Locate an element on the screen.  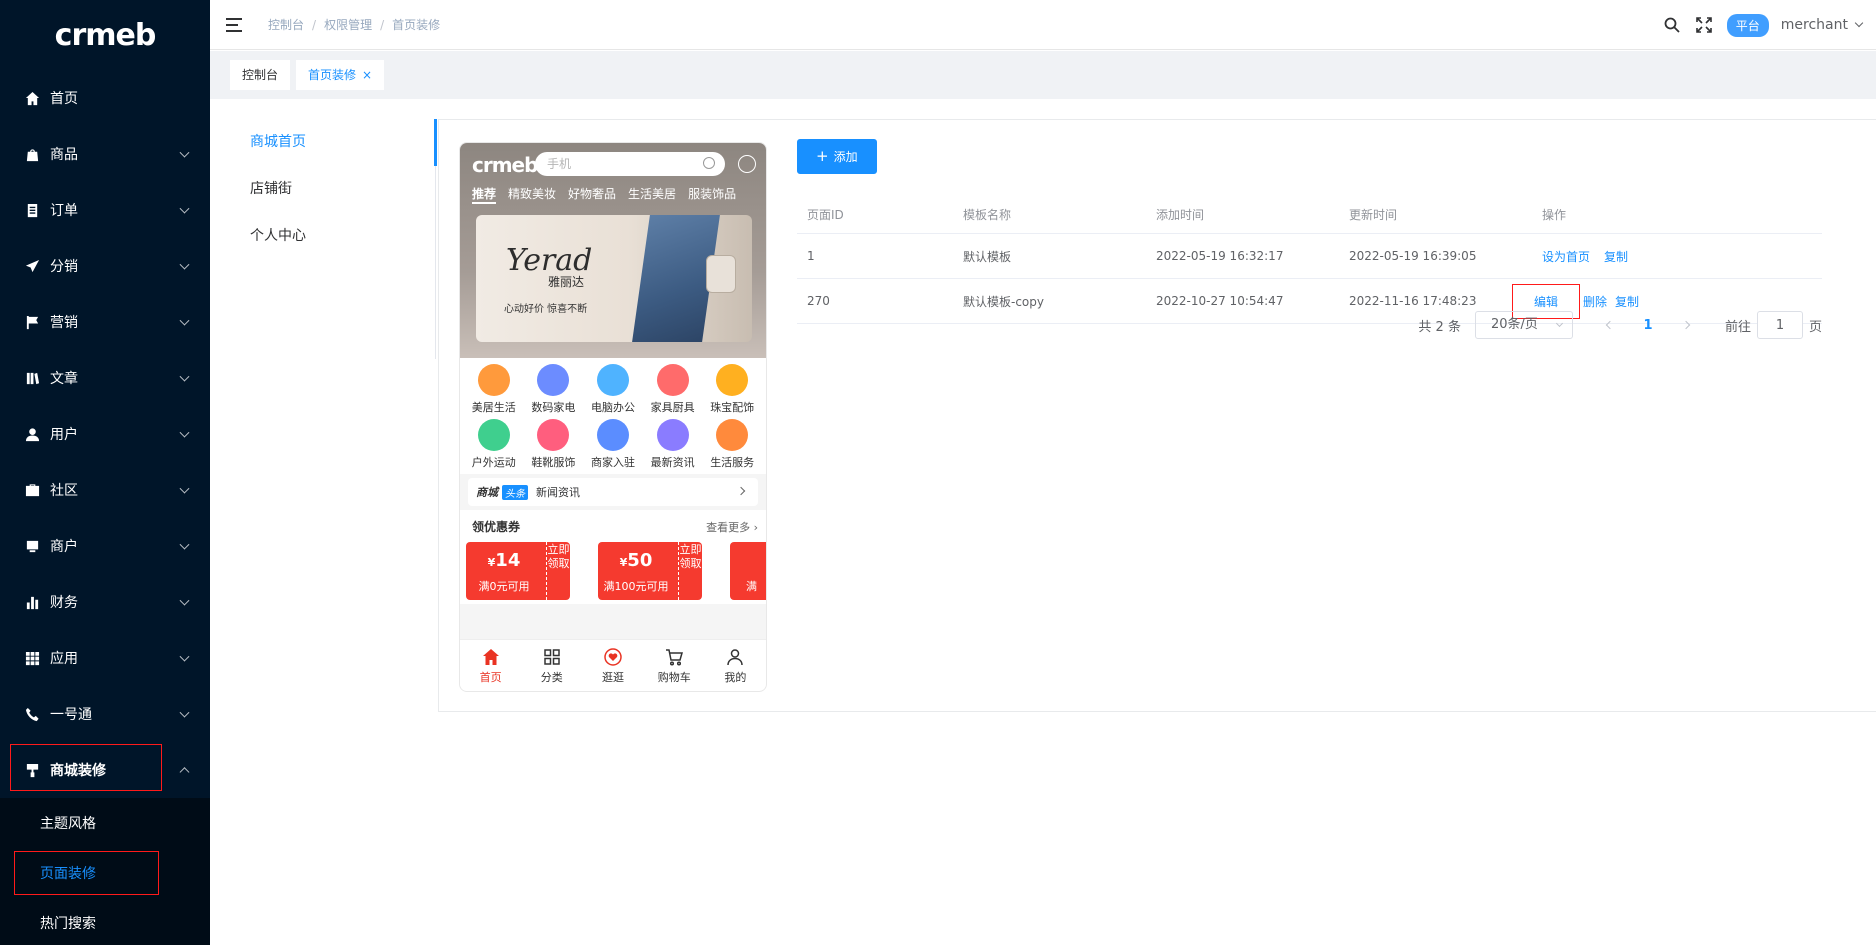
fullscreen-icon is located at coordinates (1704, 25).